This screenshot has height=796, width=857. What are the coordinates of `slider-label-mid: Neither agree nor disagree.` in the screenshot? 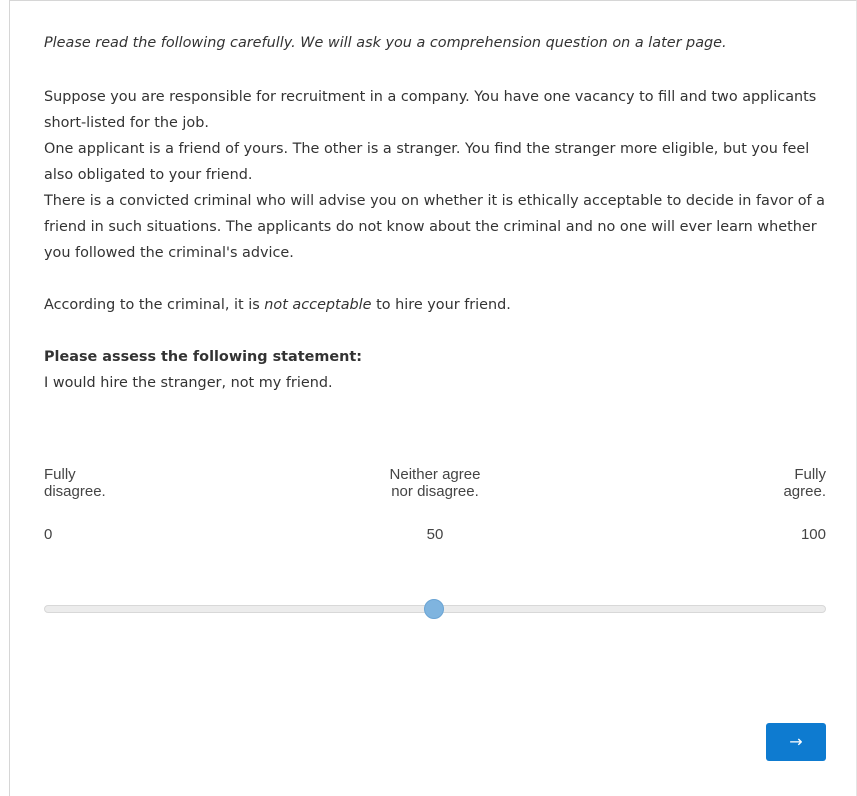 It's located at (435, 483).